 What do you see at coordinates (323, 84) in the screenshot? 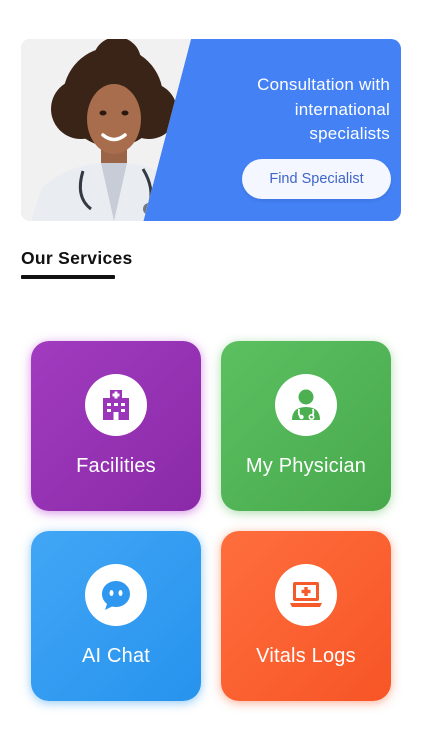
I see `banner-line-1: Consultation with` at bounding box center [323, 84].